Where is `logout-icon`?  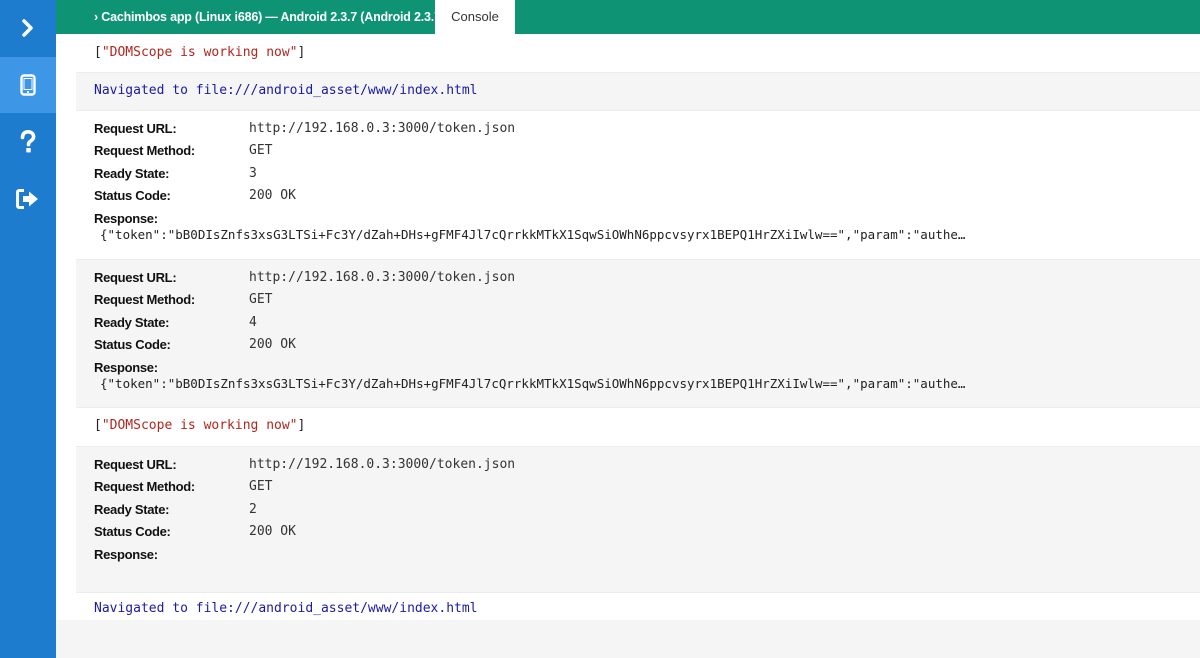 logout-icon is located at coordinates (27, 199).